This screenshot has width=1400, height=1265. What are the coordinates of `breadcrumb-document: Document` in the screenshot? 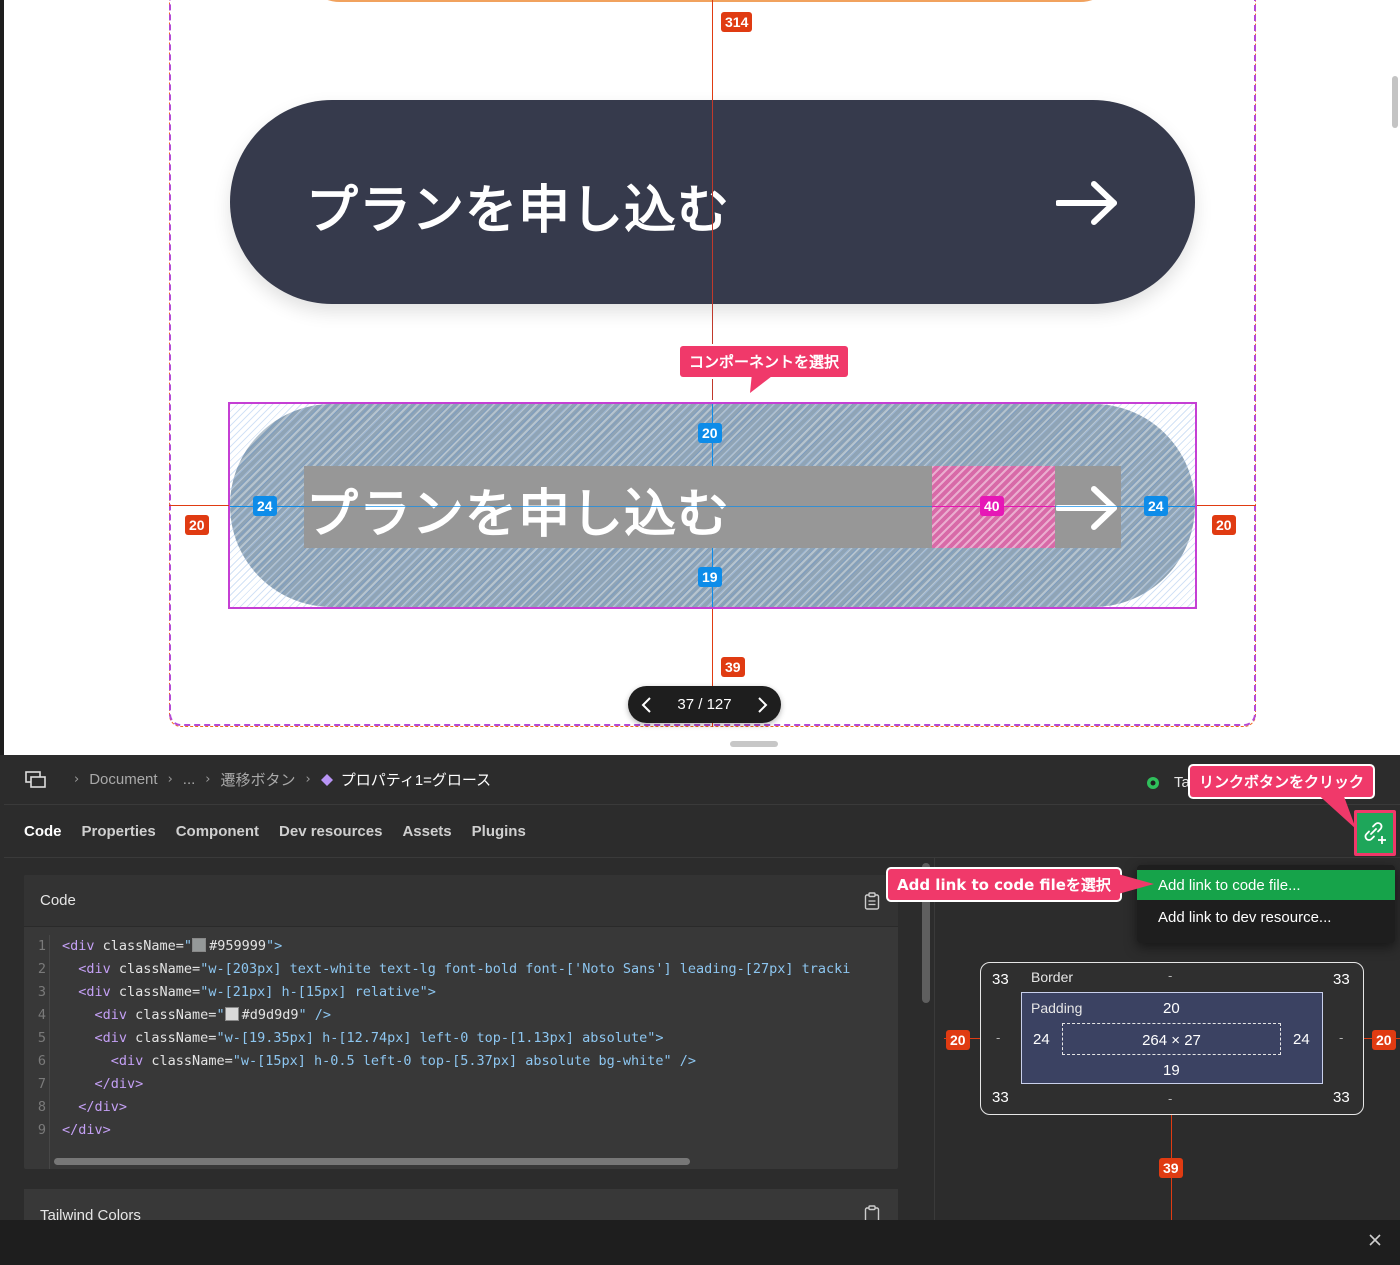 It's located at (123, 779).